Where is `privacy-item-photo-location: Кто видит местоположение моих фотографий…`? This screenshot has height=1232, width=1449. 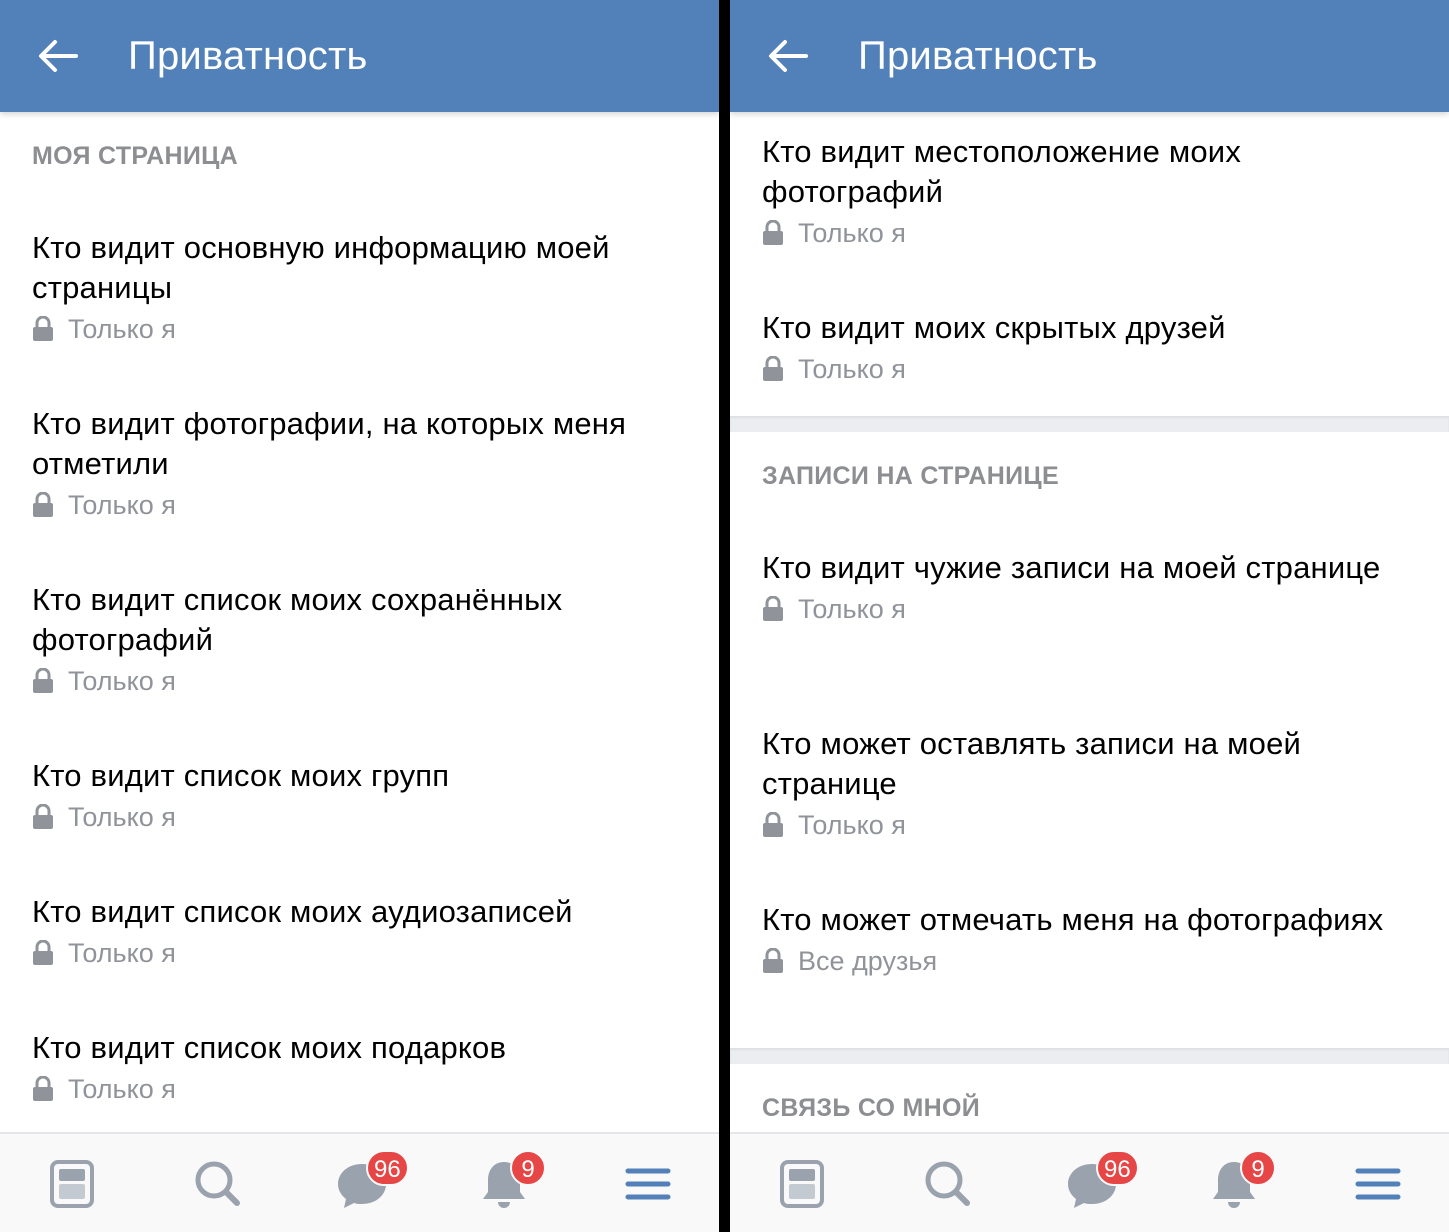 privacy-item-photo-location: Кто видит местоположение моих фотографий… is located at coordinates (1082, 192).